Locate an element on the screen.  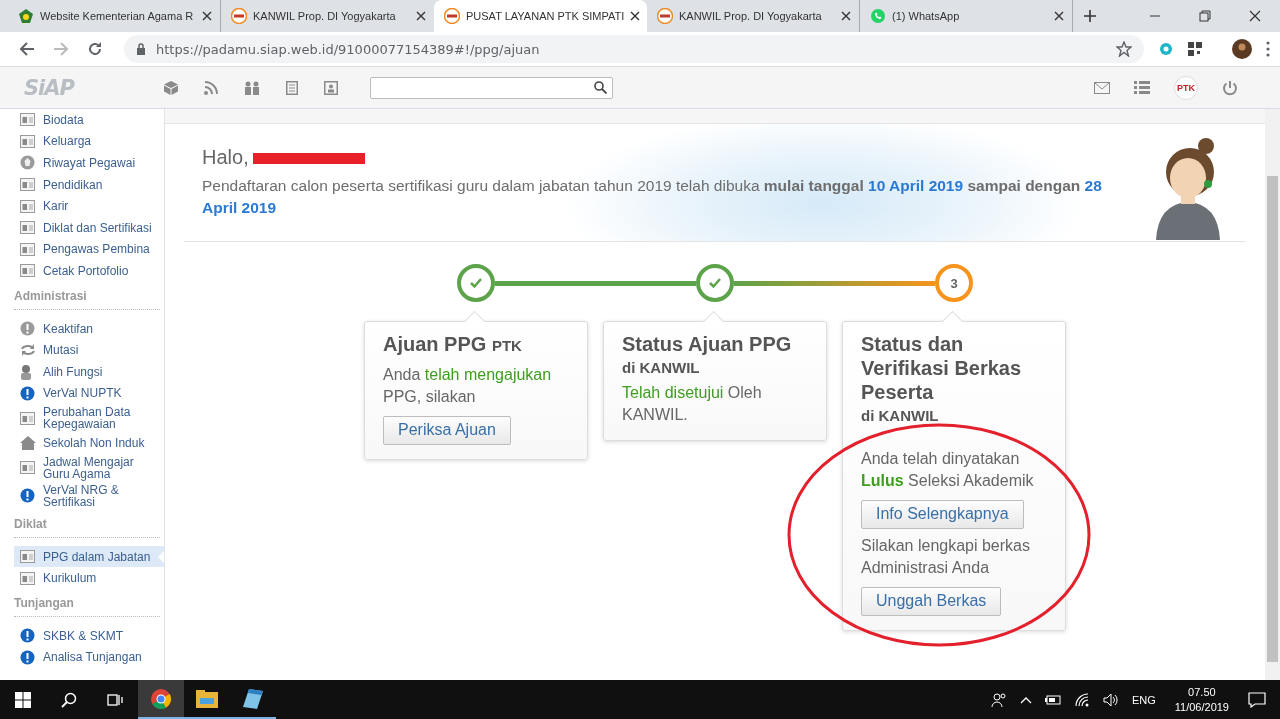
sidebar-item: SKBK & SKMT is located at coordinates (82, 635).